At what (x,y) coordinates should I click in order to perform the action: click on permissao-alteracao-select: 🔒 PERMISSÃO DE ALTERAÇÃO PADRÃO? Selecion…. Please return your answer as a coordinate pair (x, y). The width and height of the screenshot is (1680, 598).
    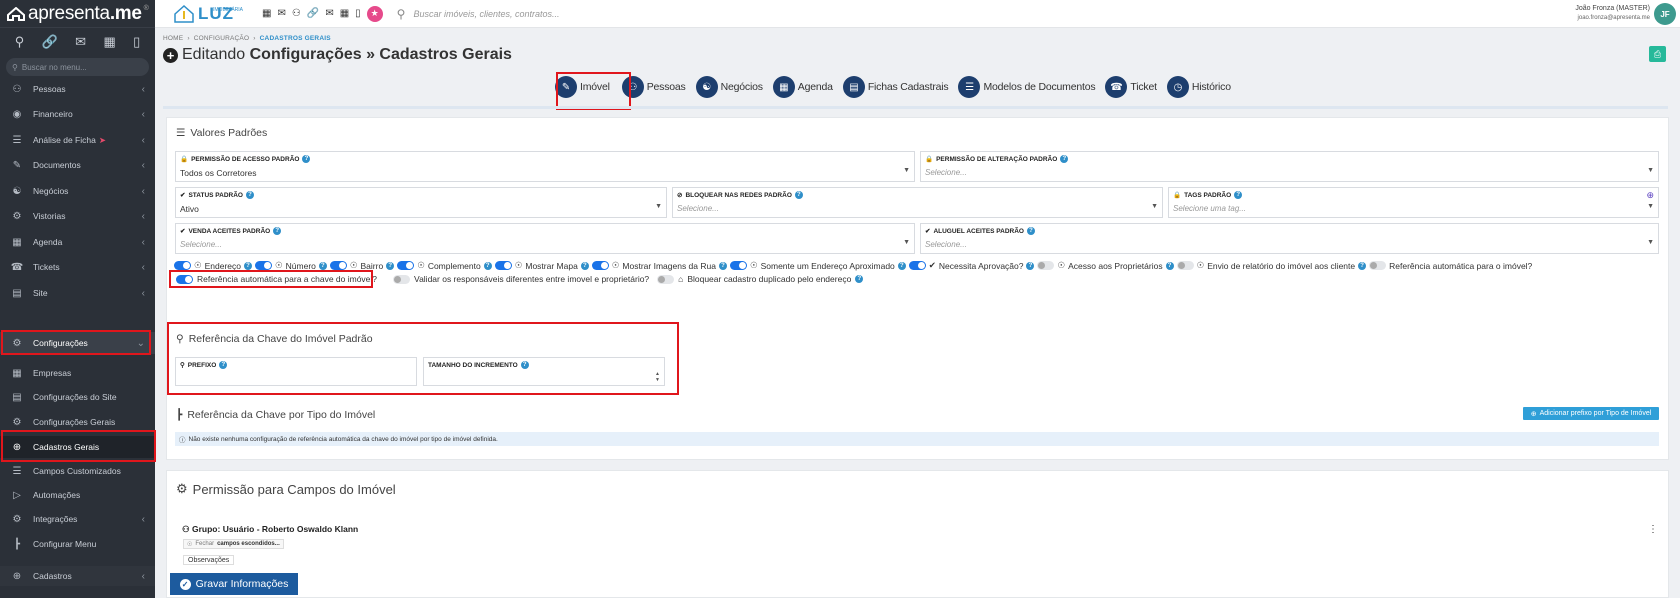
    Looking at the image, I should click on (1289, 166).